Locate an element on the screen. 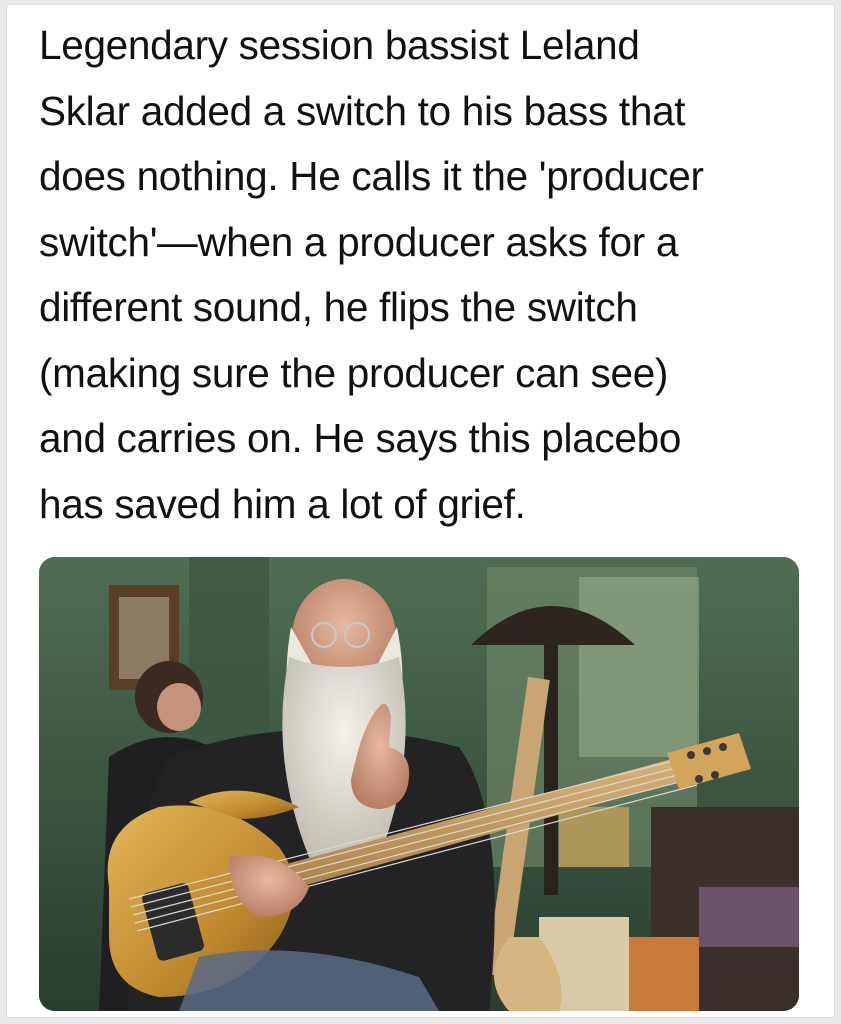 The height and width of the screenshot is (1024, 841). post-text-line: (making sure the producer can see) is located at coordinates (354, 372).